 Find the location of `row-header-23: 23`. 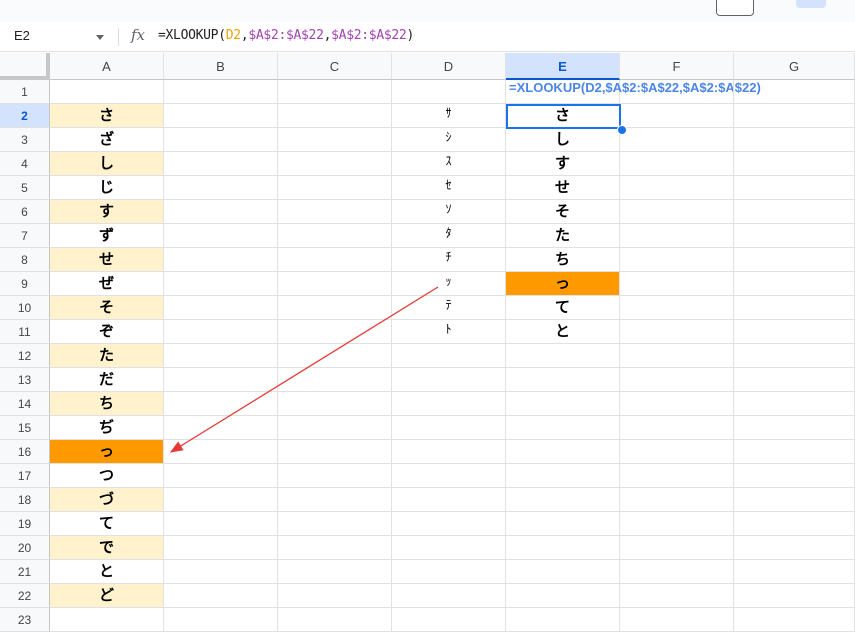

row-header-23: 23 is located at coordinates (25, 620).